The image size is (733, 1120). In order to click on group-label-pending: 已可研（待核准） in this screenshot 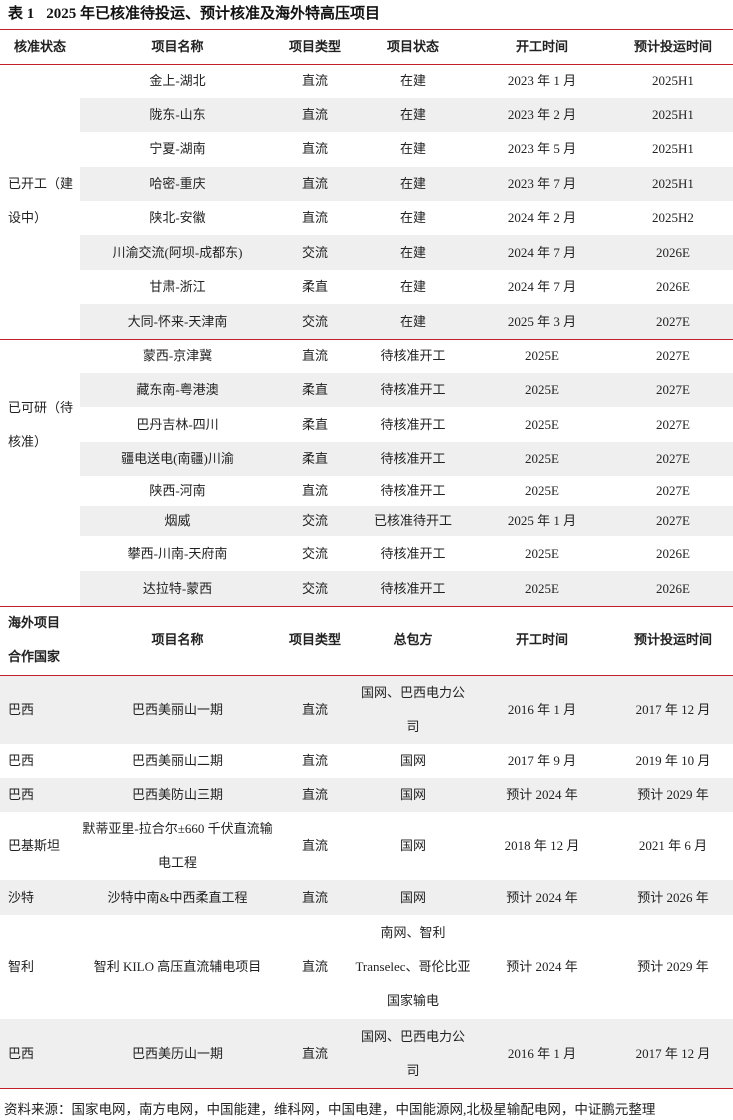, I will do `click(41, 424)`.